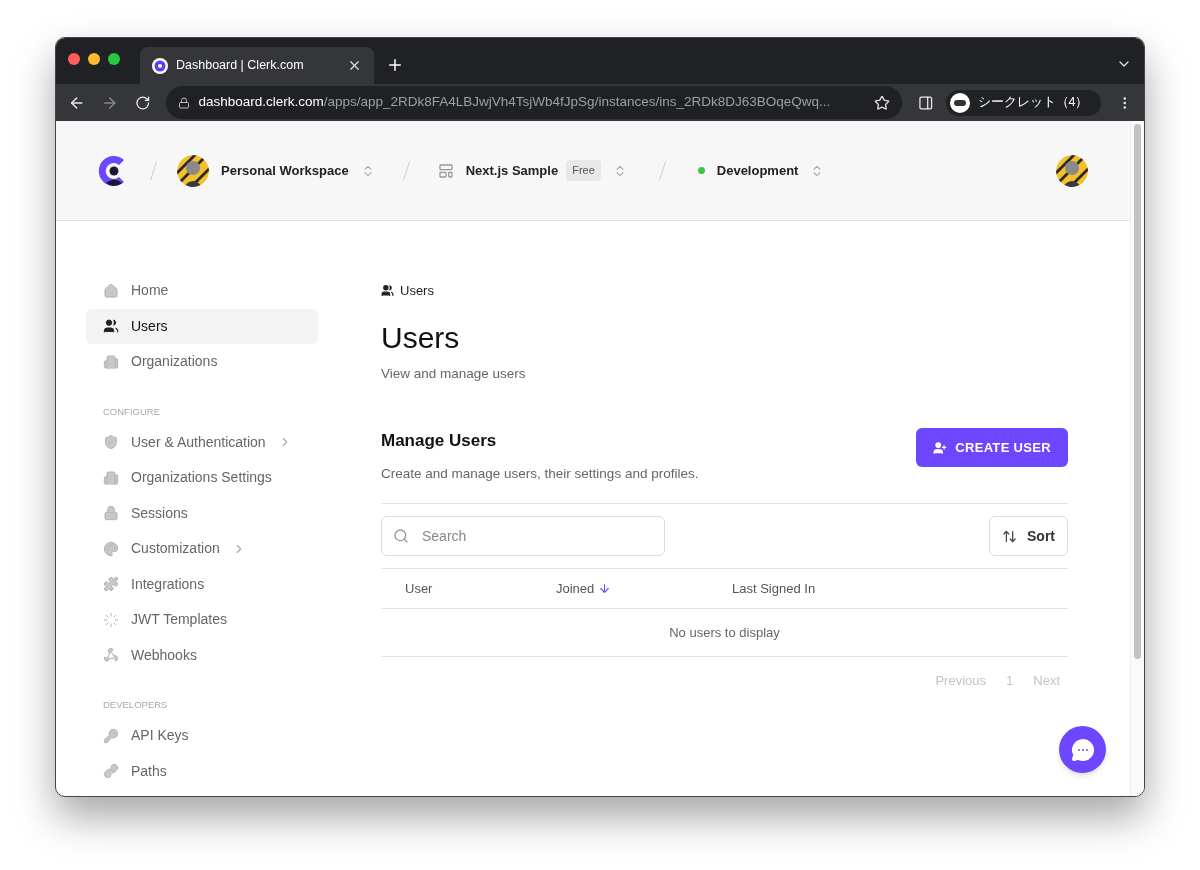 The height and width of the screenshot is (870, 1200). I want to click on scrollbar-thumb, so click(1137, 391).